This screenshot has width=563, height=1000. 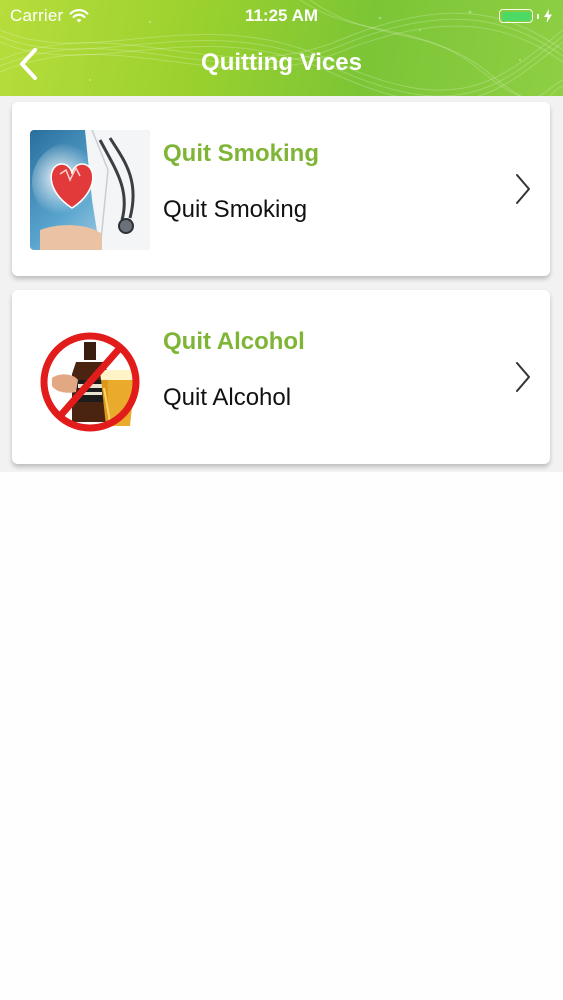 I want to click on item-subtitle: Quit Smoking, so click(x=235, y=209).